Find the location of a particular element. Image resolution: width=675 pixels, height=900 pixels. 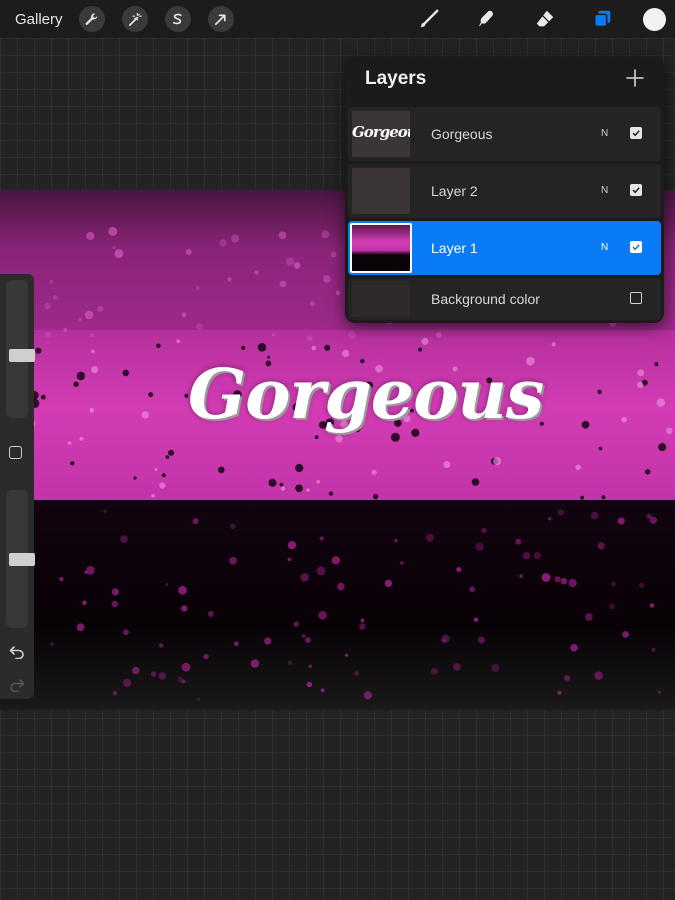

selection-icon is located at coordinates (177, 19).